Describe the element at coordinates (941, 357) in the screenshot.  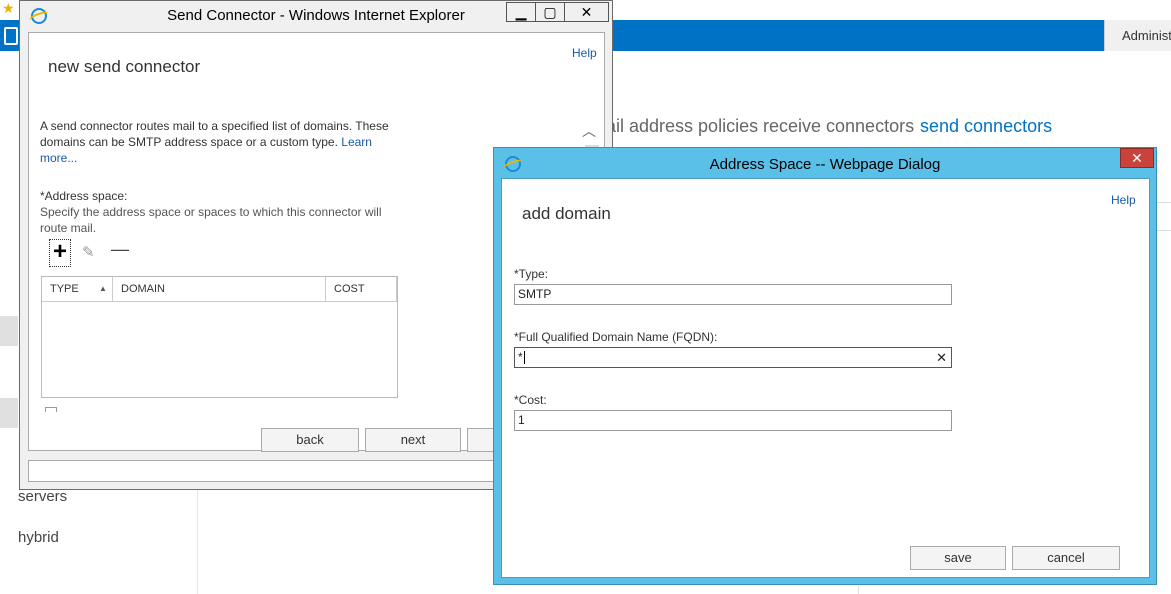
I see `clear-icon: ✕` at that location.